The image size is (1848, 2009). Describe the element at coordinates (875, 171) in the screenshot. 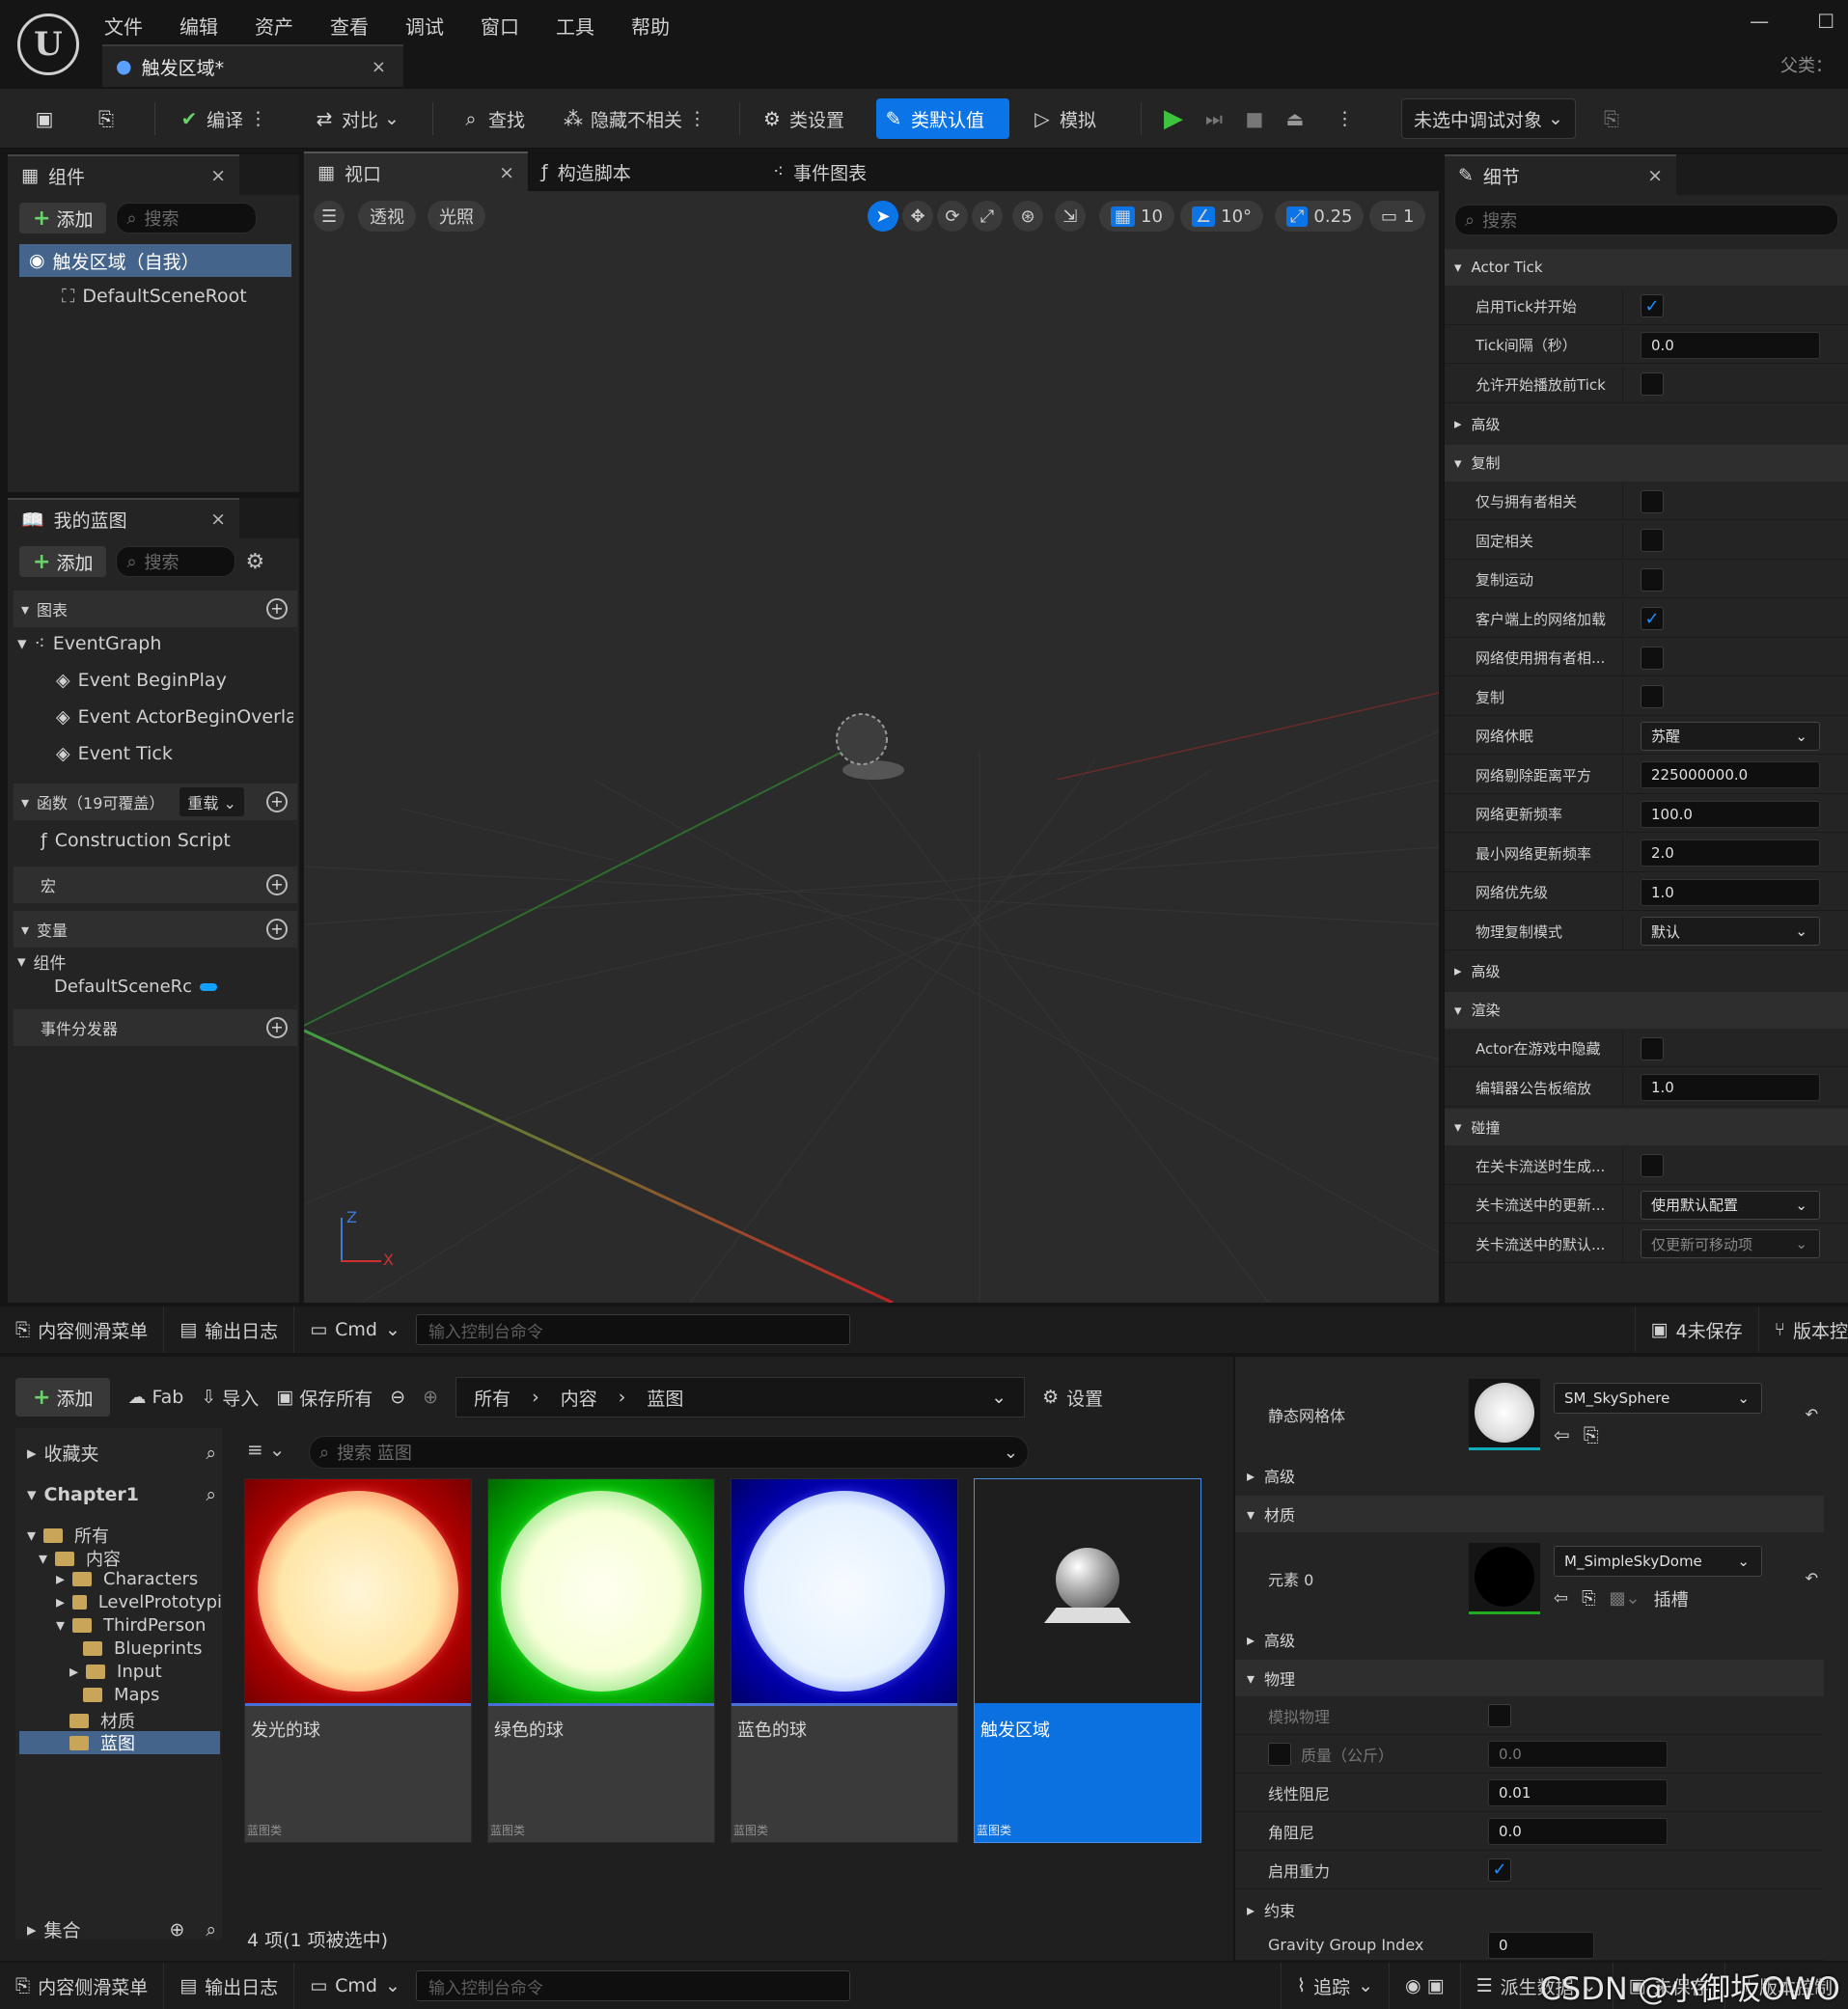

I see `tab-event-graph: ⁖ 事件图表` at that location.